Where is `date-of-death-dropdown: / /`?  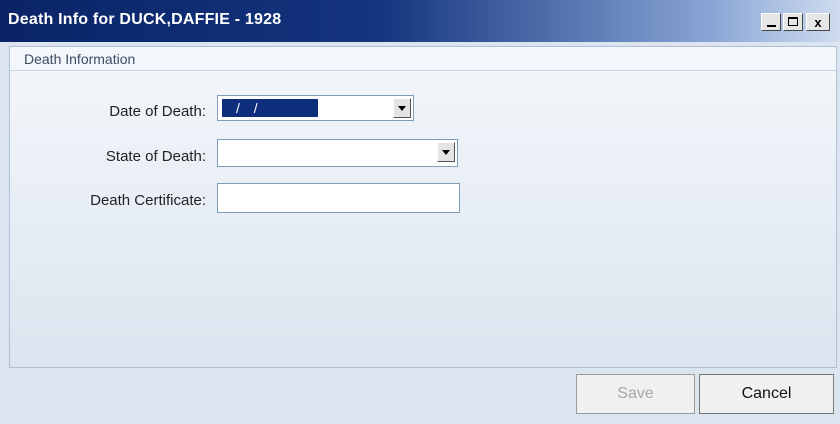 date-of-death-dropdown: / / is located at coordinates (315, 108).